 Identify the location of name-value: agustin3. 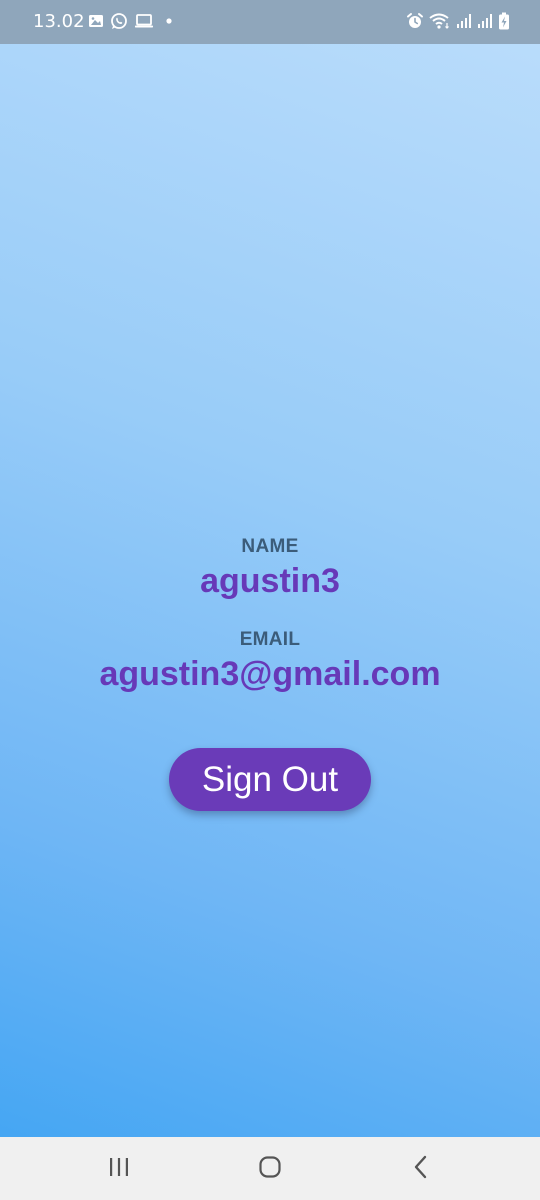
(270, 581).